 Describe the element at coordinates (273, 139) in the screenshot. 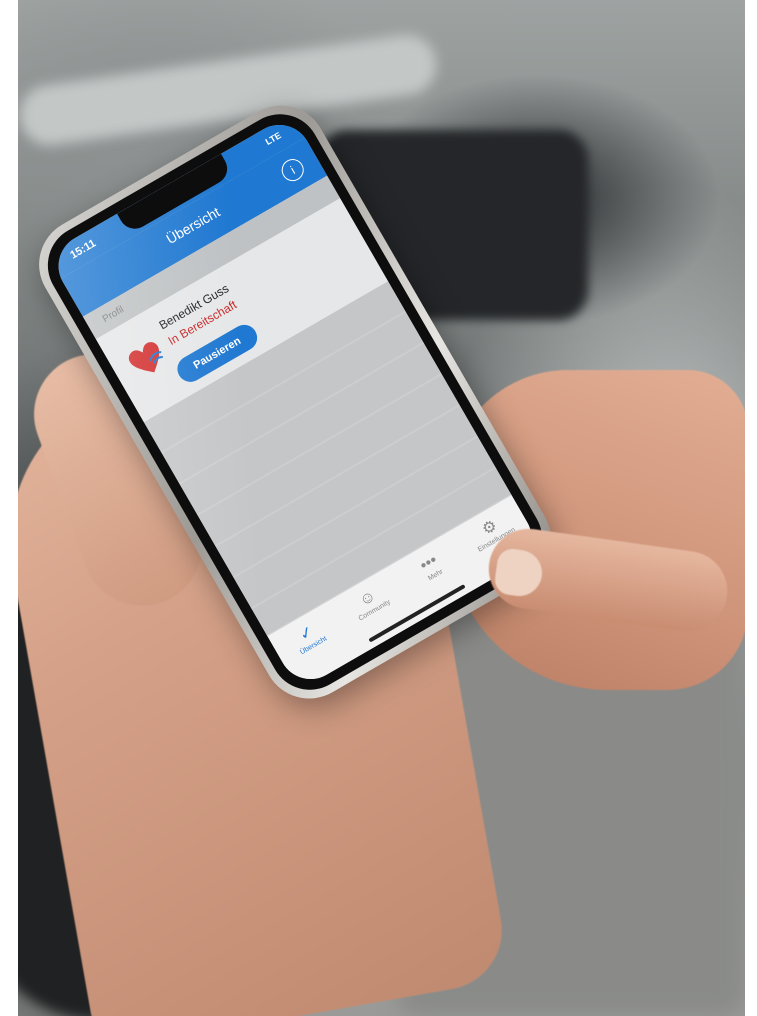

I see `status-signal: LTE` at that location.